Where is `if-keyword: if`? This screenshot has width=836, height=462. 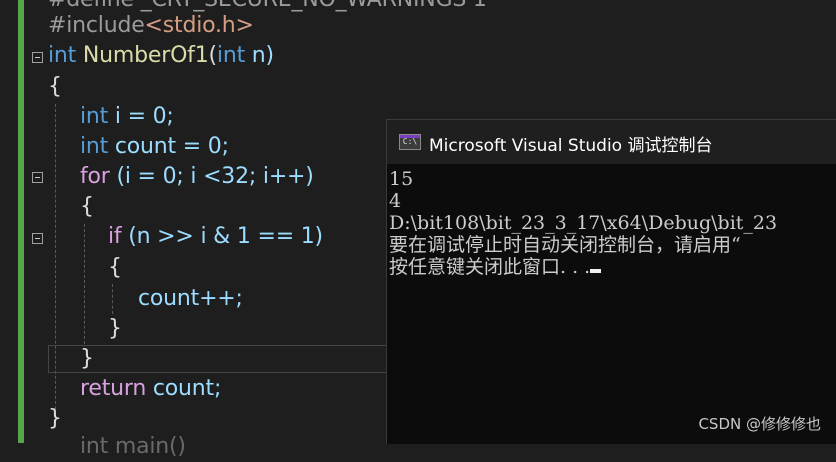 if-keyword: if is located at coordinates (115, 236).